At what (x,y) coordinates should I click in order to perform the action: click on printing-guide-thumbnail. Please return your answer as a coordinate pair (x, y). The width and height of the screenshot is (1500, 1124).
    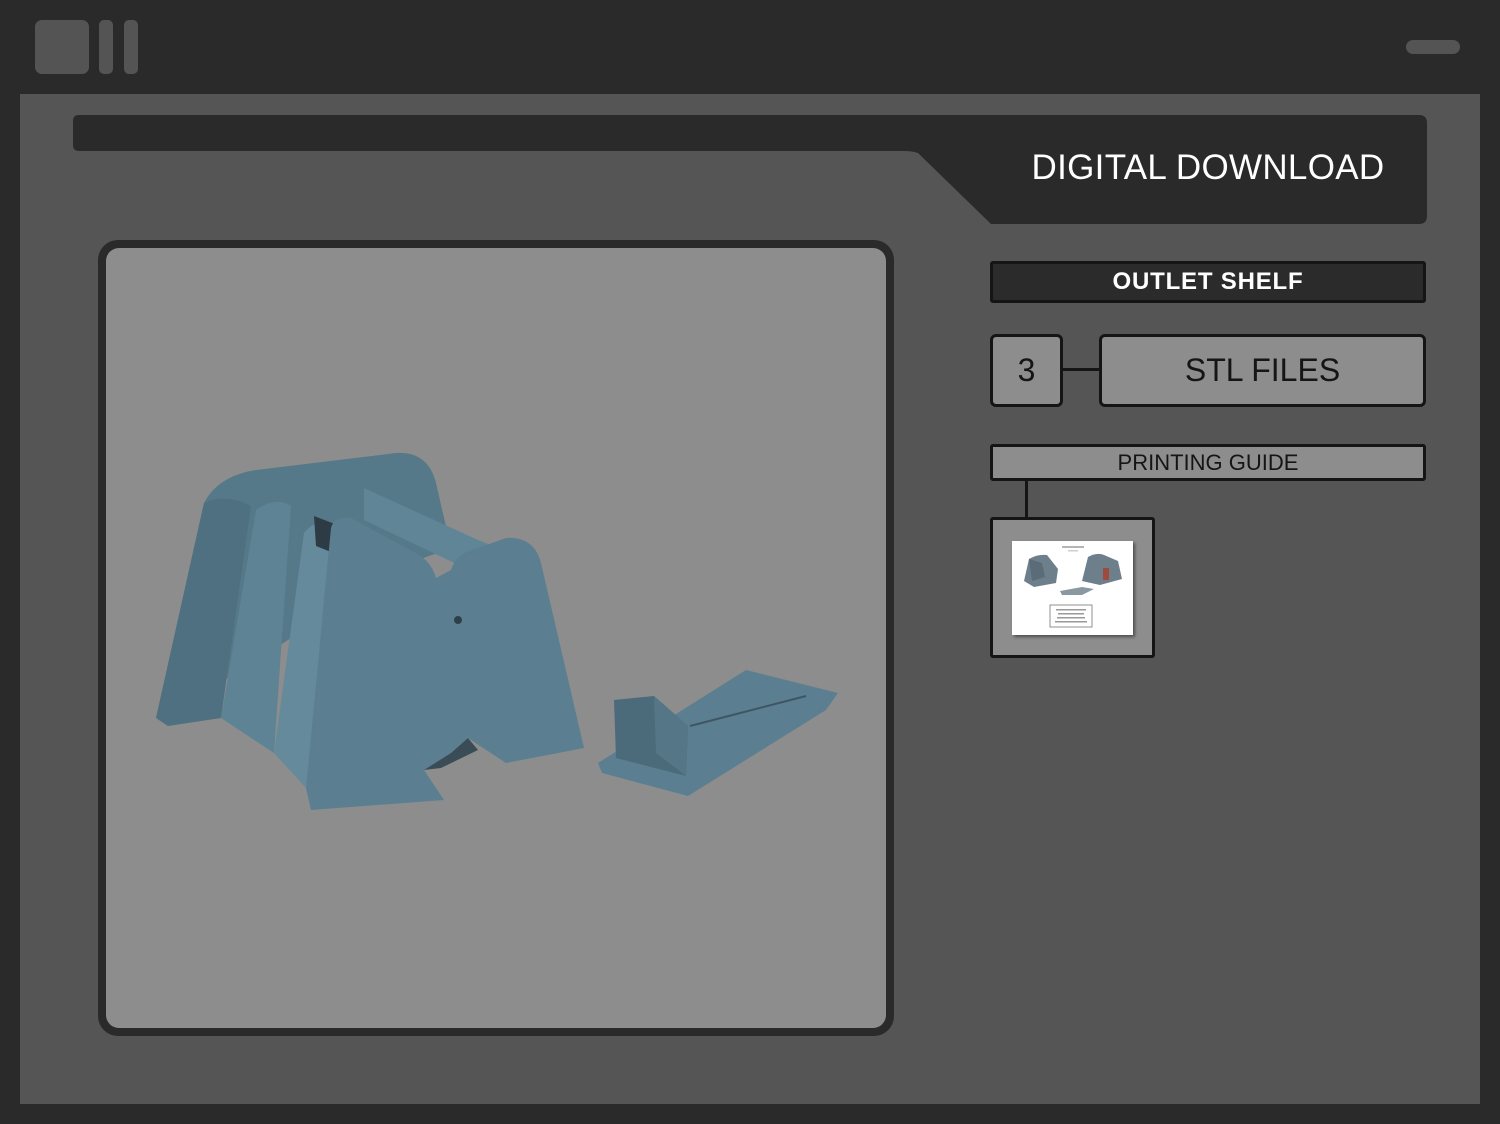
    Looking at the image, I should click on (1072, 587).